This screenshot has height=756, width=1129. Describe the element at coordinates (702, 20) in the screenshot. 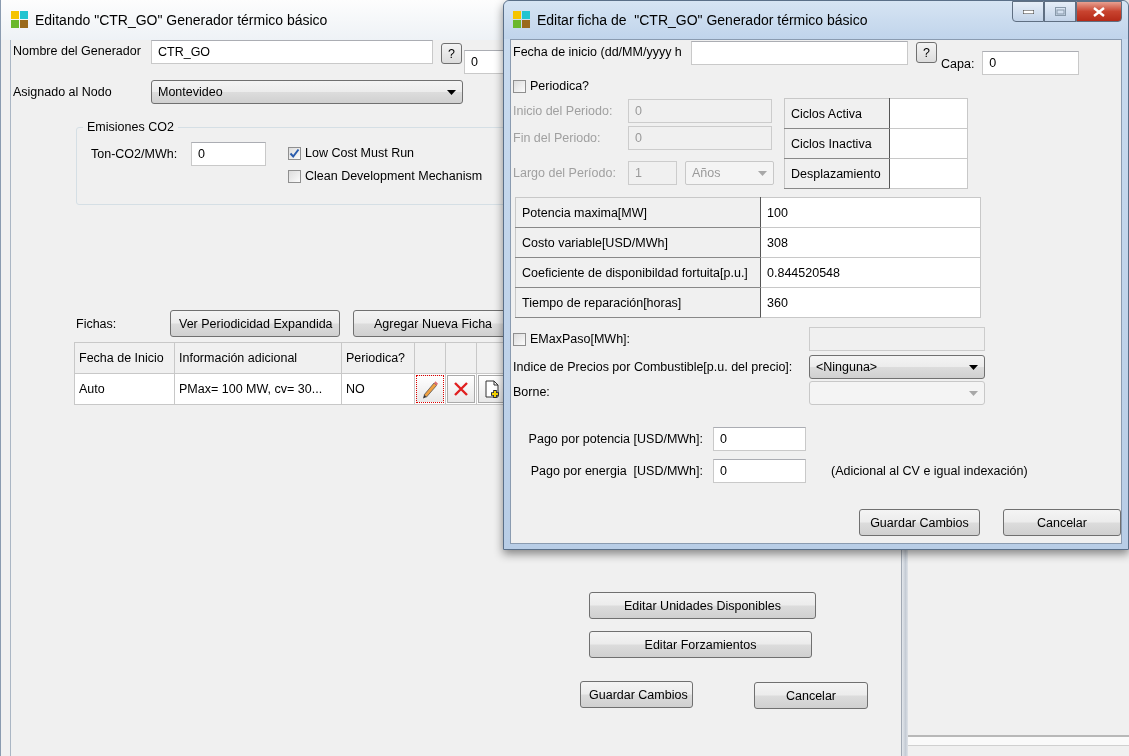

I see `window-title: Editar ficha de "CTR_GO" Generador térmico básico` at that location.